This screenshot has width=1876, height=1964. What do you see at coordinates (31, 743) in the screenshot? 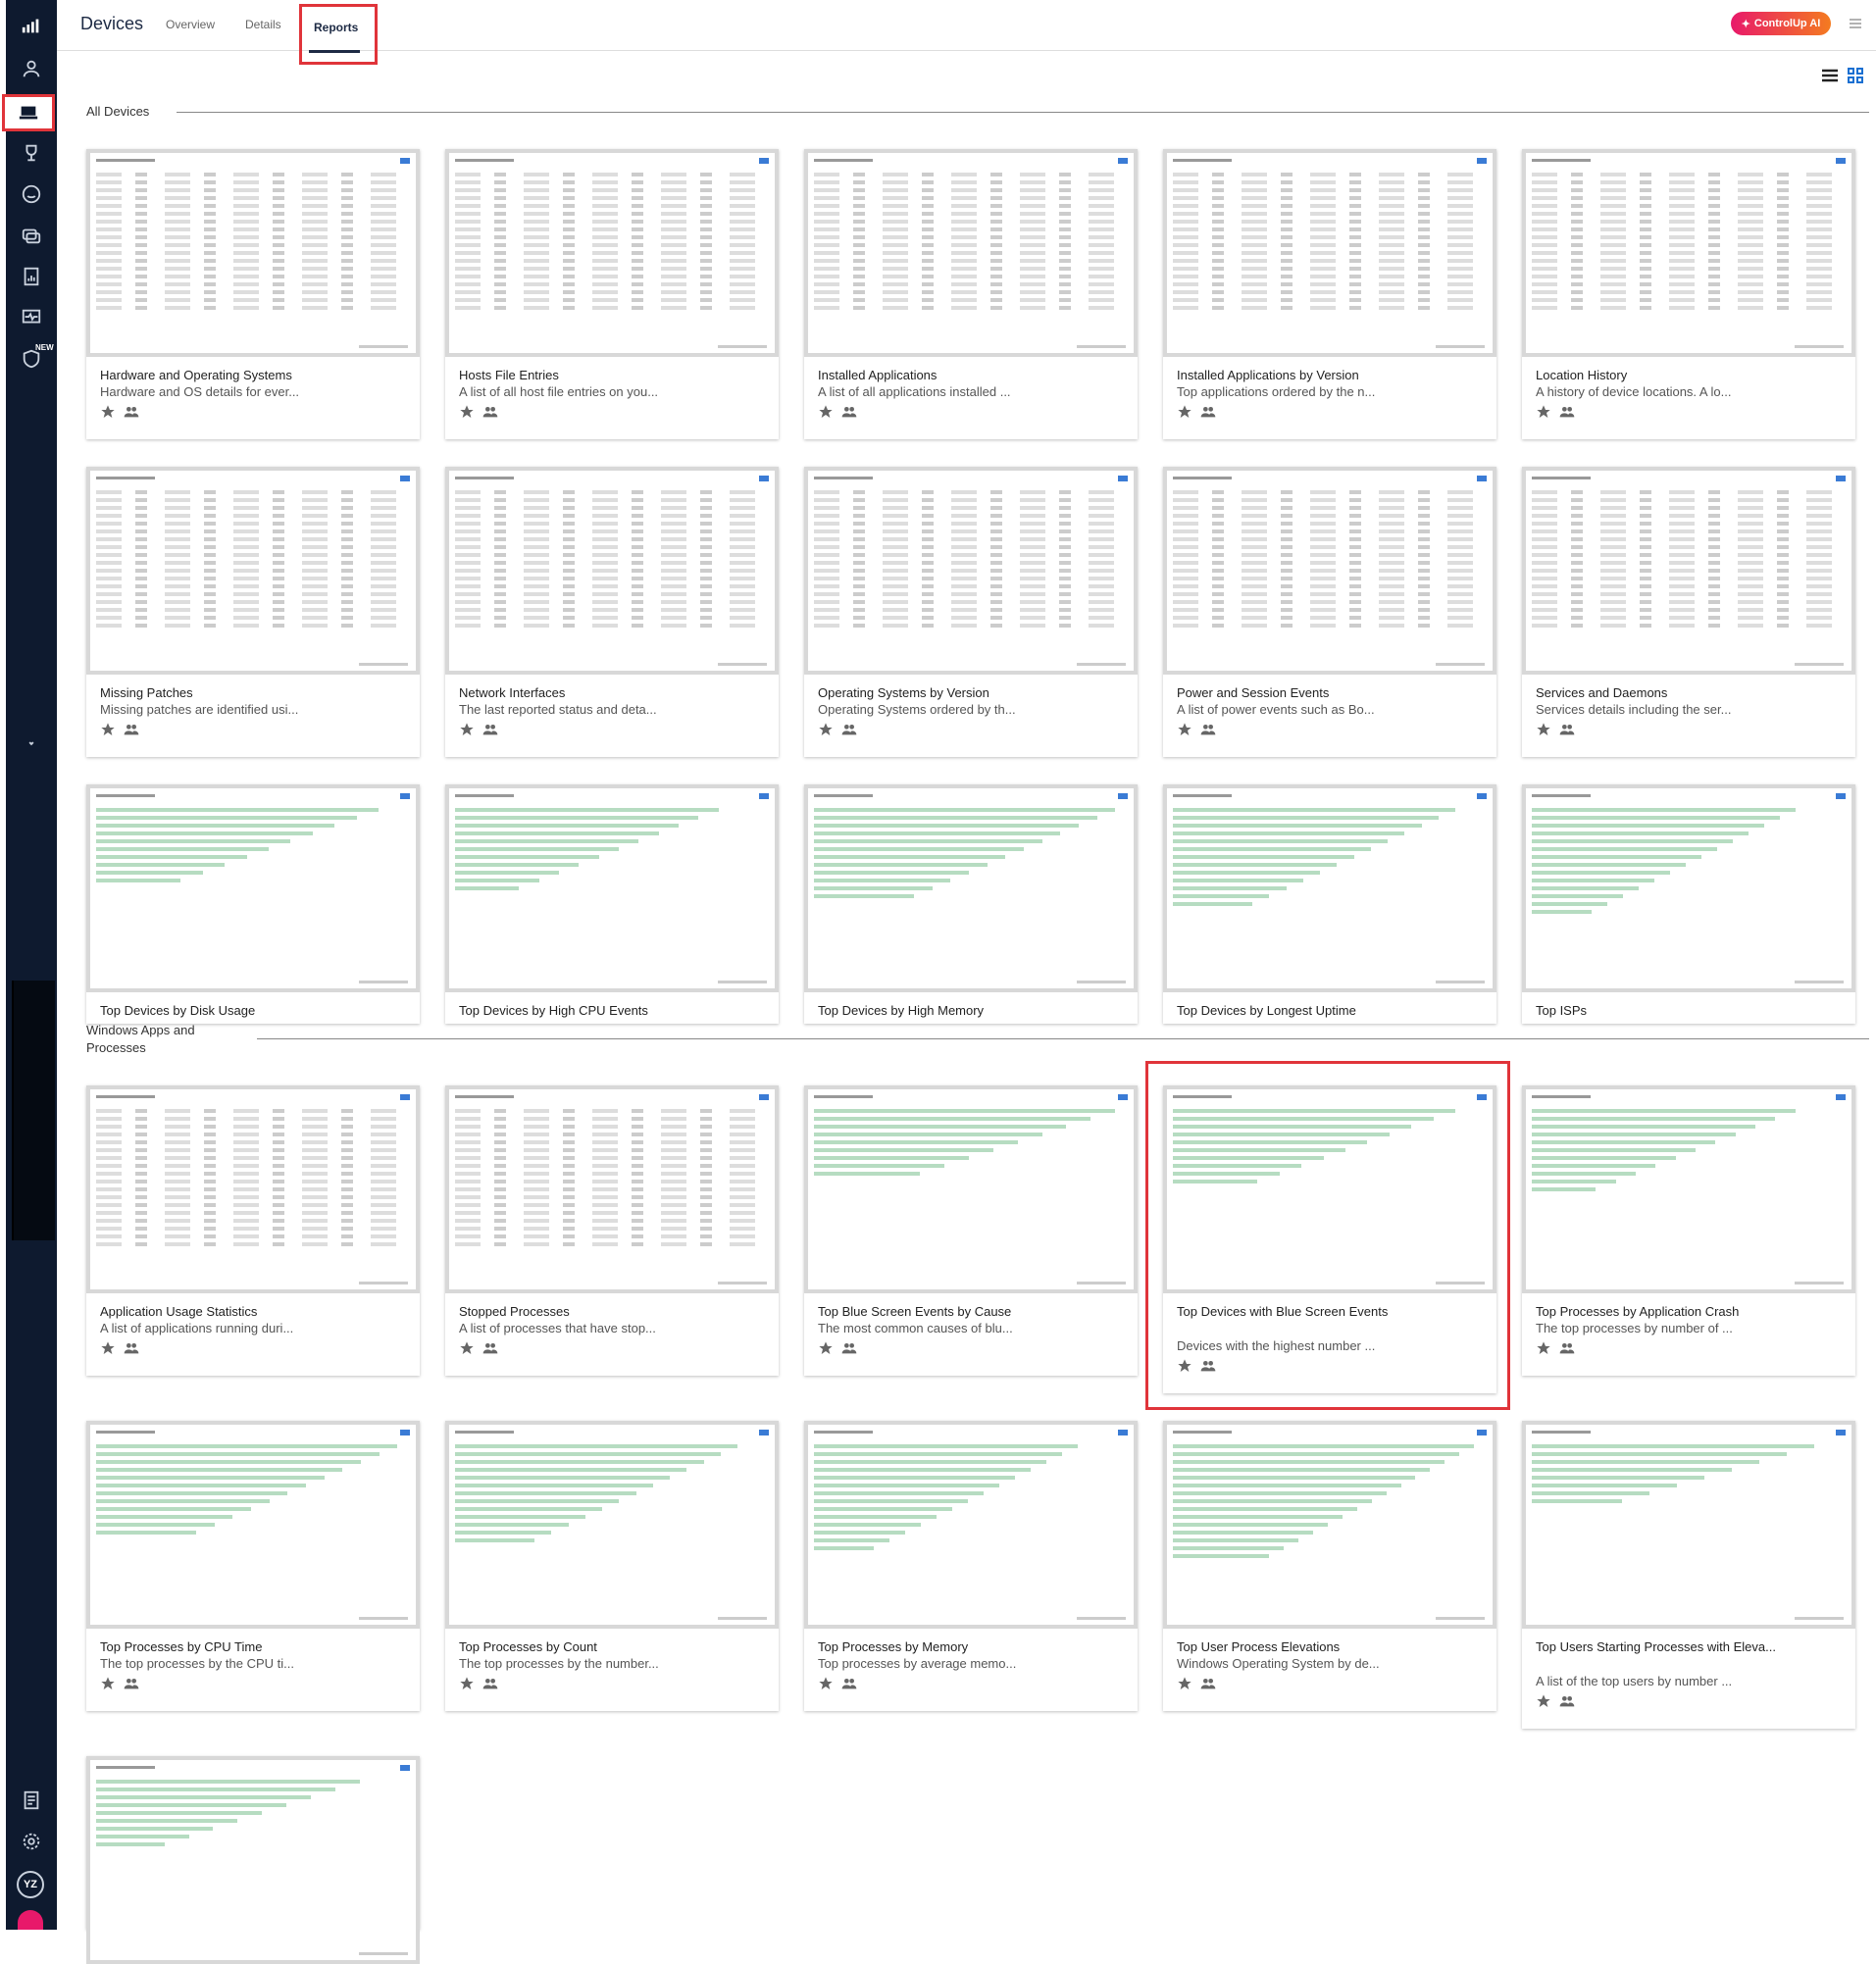
I see `chevron-down-icon` at bounding box center [31, 743].